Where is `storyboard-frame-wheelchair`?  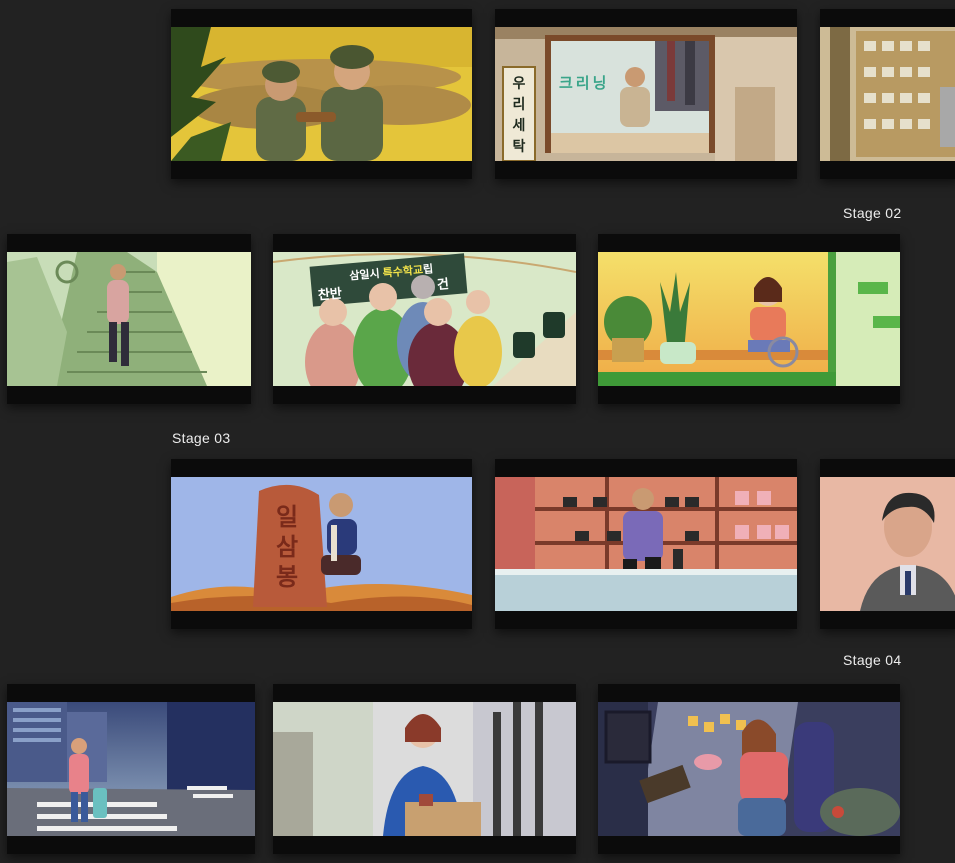
storyboard-frame-wheelchair is located at coordinates (749, 319).